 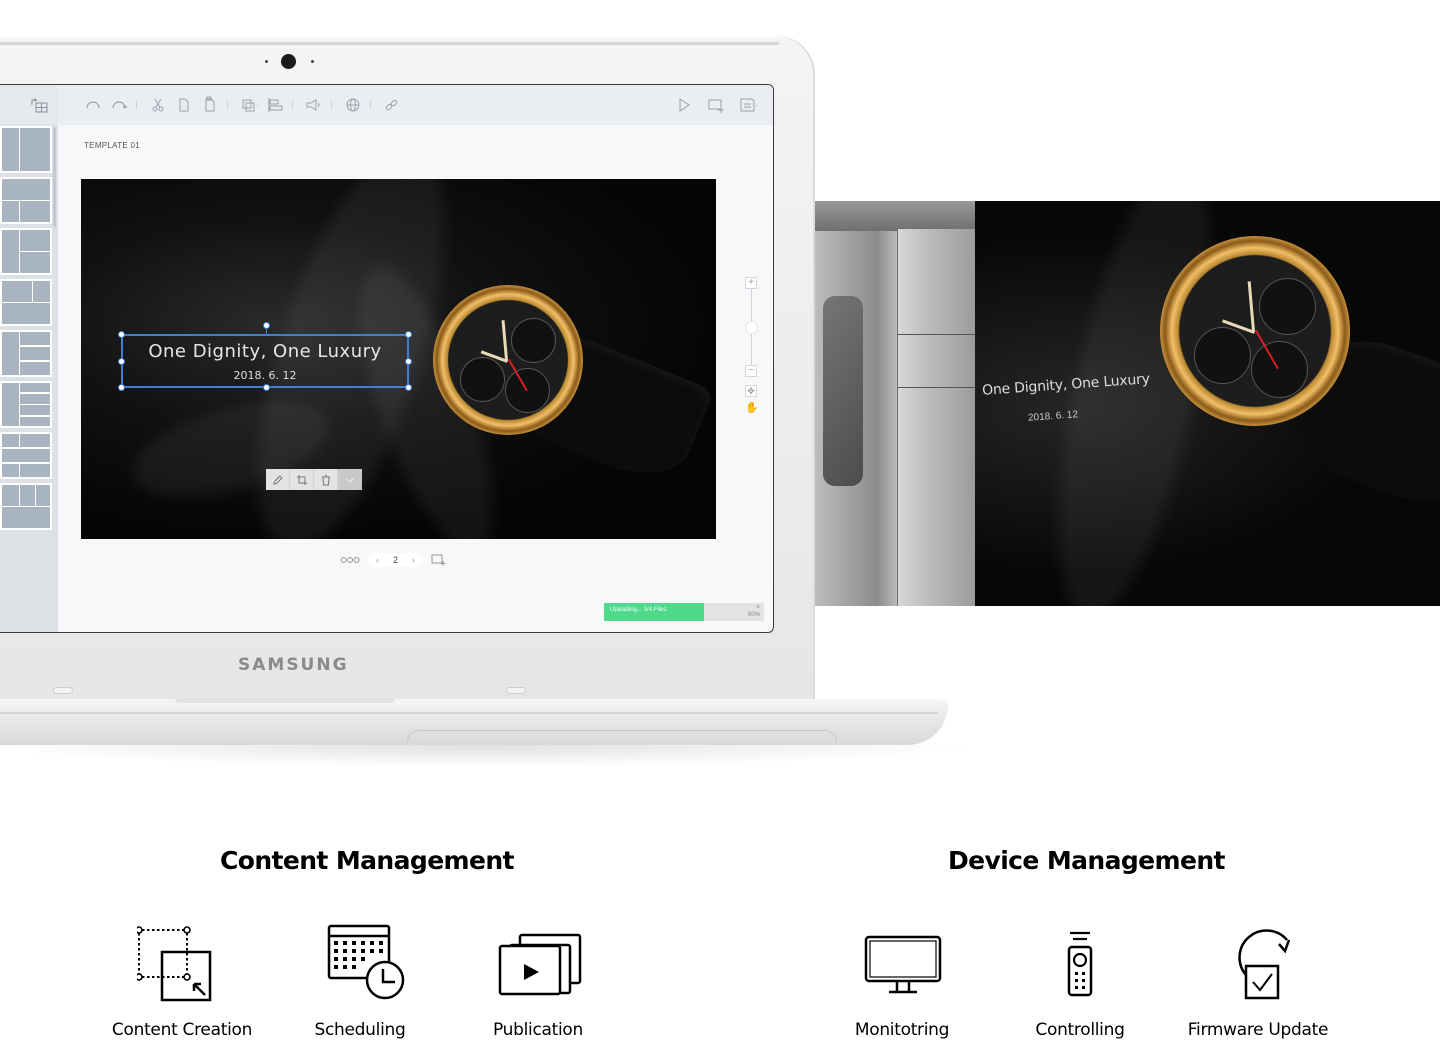 What do you see at coordinates (413, 560) in the screenshot?
I see `next-page-button: ›` at bounding box center [413, 560].